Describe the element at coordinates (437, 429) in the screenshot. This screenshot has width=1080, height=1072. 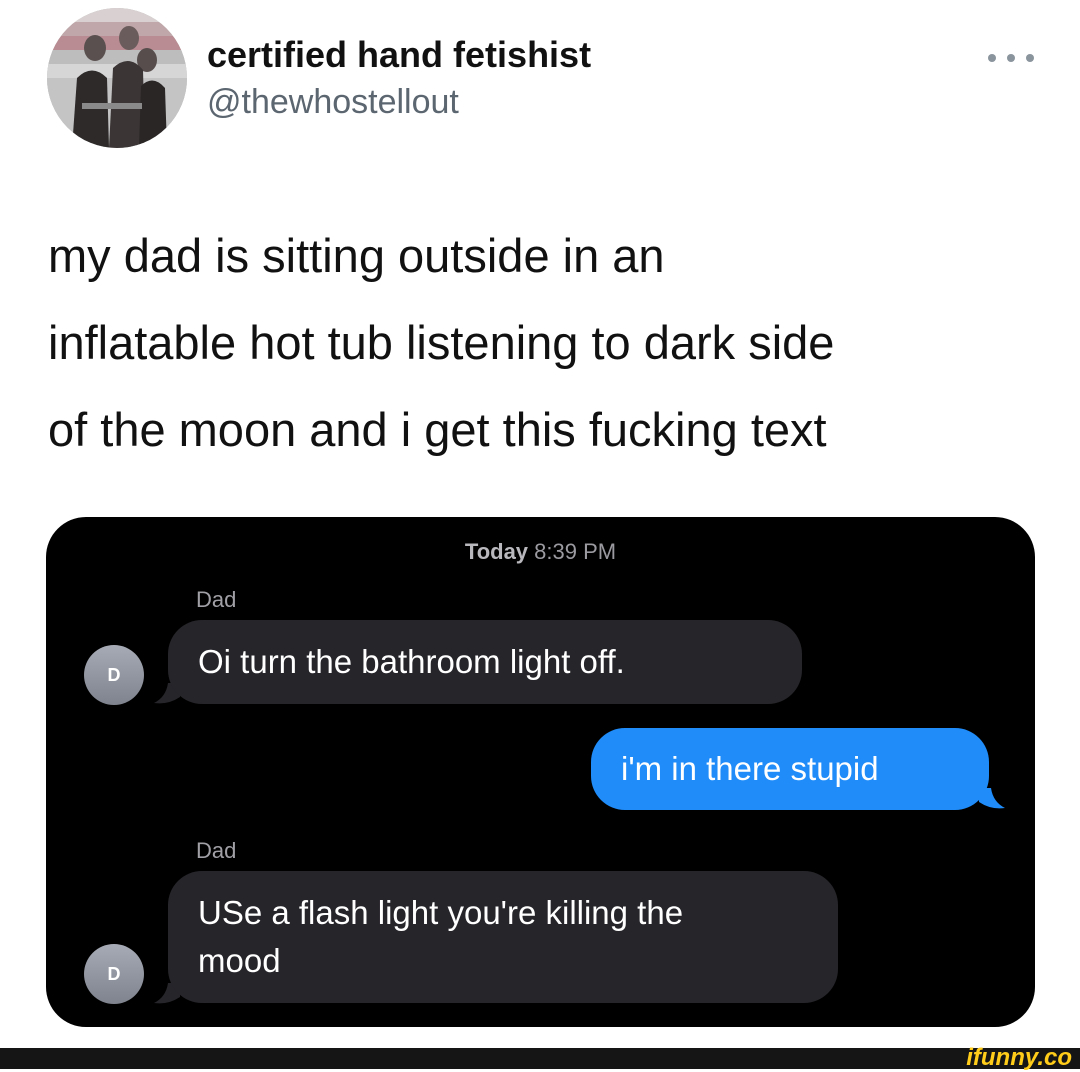
I see `tweet-text-line: of the moon and i get this fucking text` at that location.